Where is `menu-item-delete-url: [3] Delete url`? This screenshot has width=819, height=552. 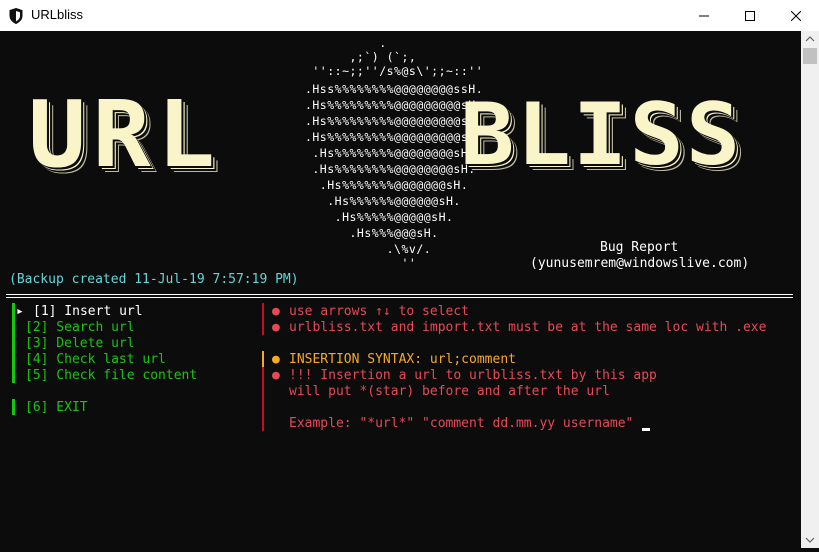
menu-item-delete-url: [3] Delete url is located at coordinates (80, 344).